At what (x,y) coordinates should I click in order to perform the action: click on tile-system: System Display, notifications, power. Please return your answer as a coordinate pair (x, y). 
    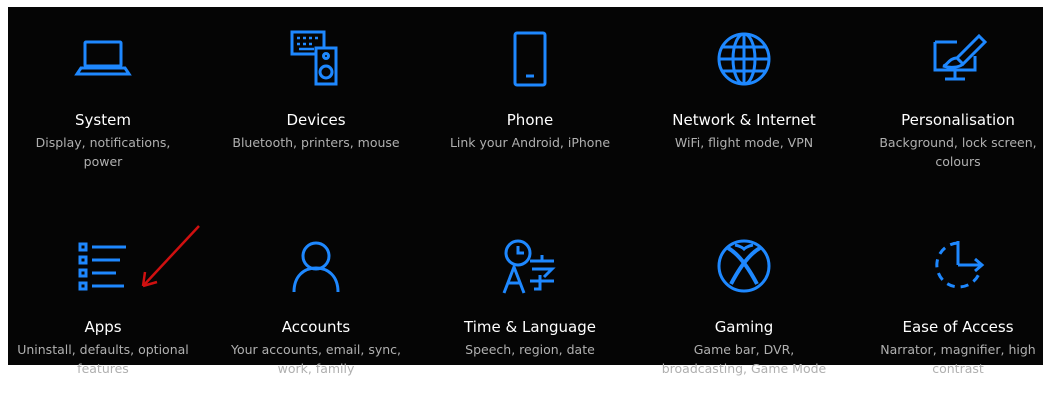
    Looking at the image, I should click on (103, 114).